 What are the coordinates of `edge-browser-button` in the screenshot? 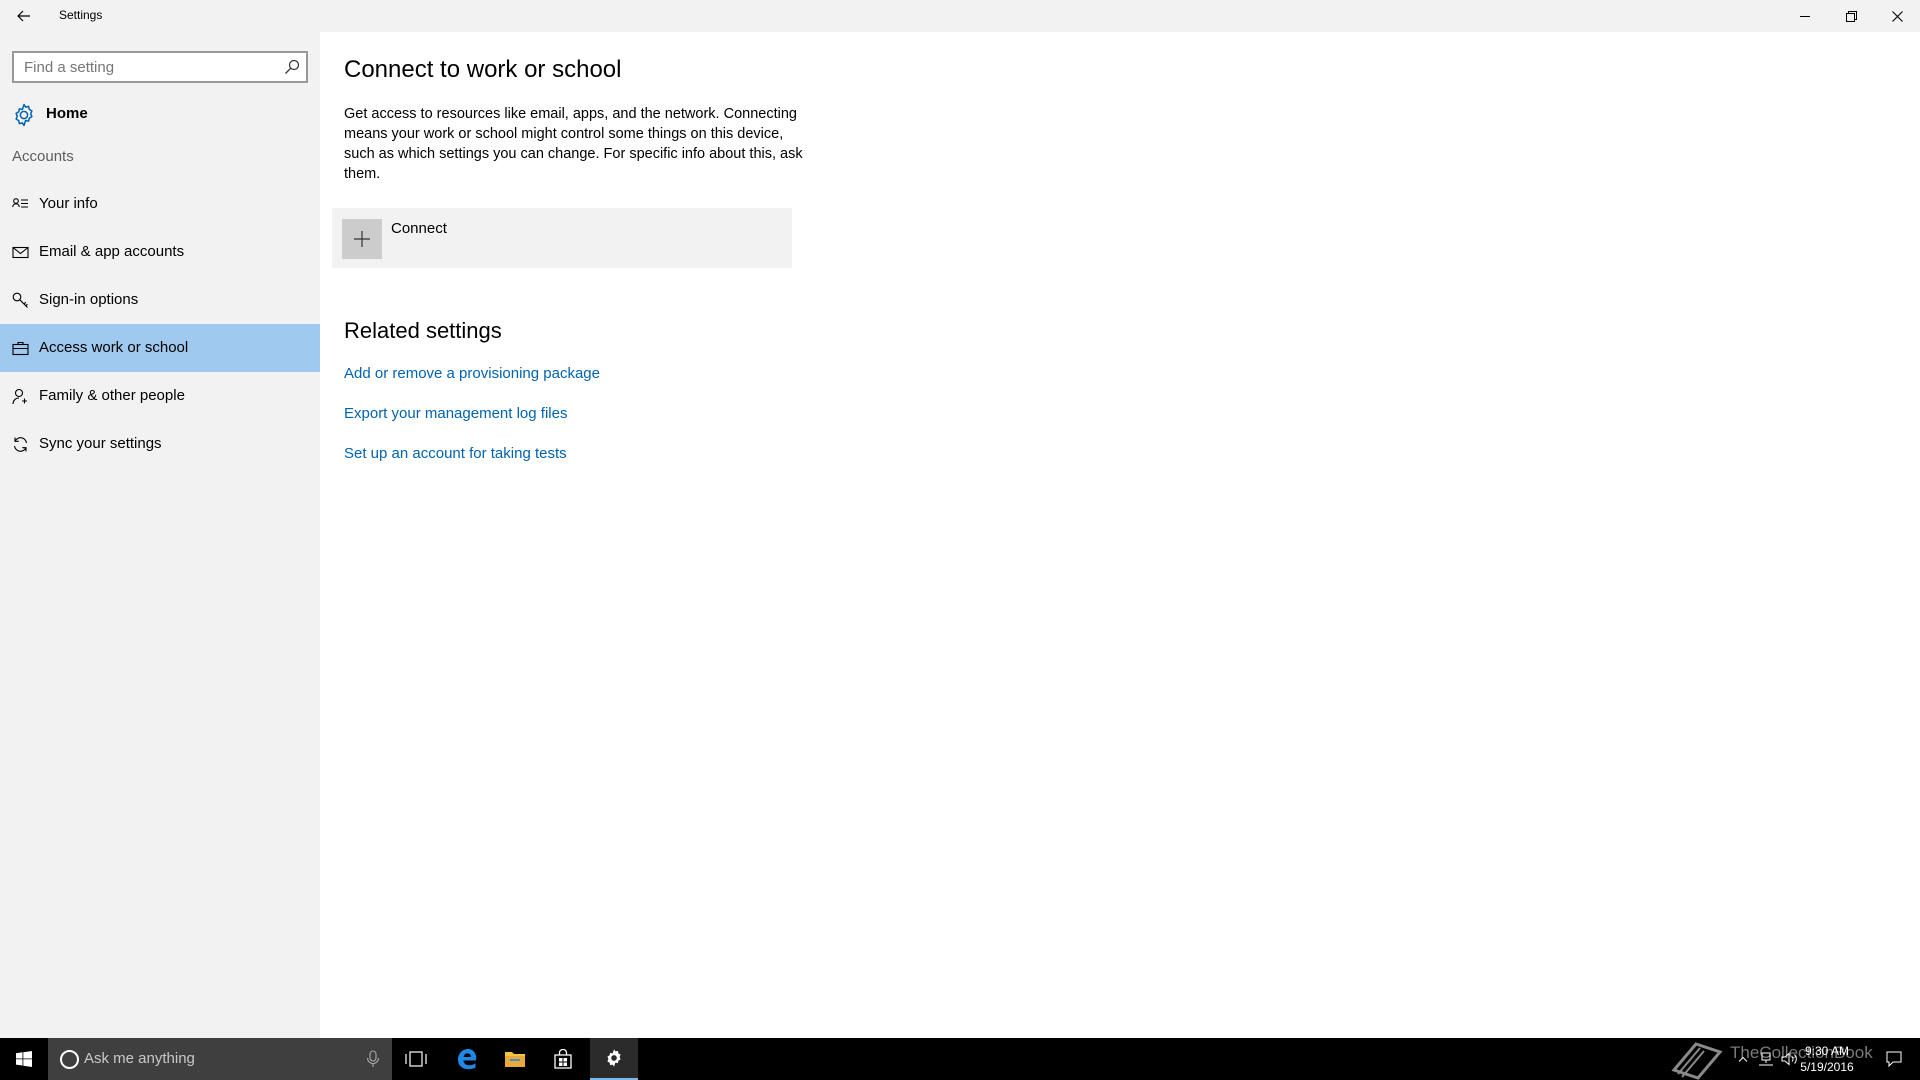 It's located at (467, 1059).